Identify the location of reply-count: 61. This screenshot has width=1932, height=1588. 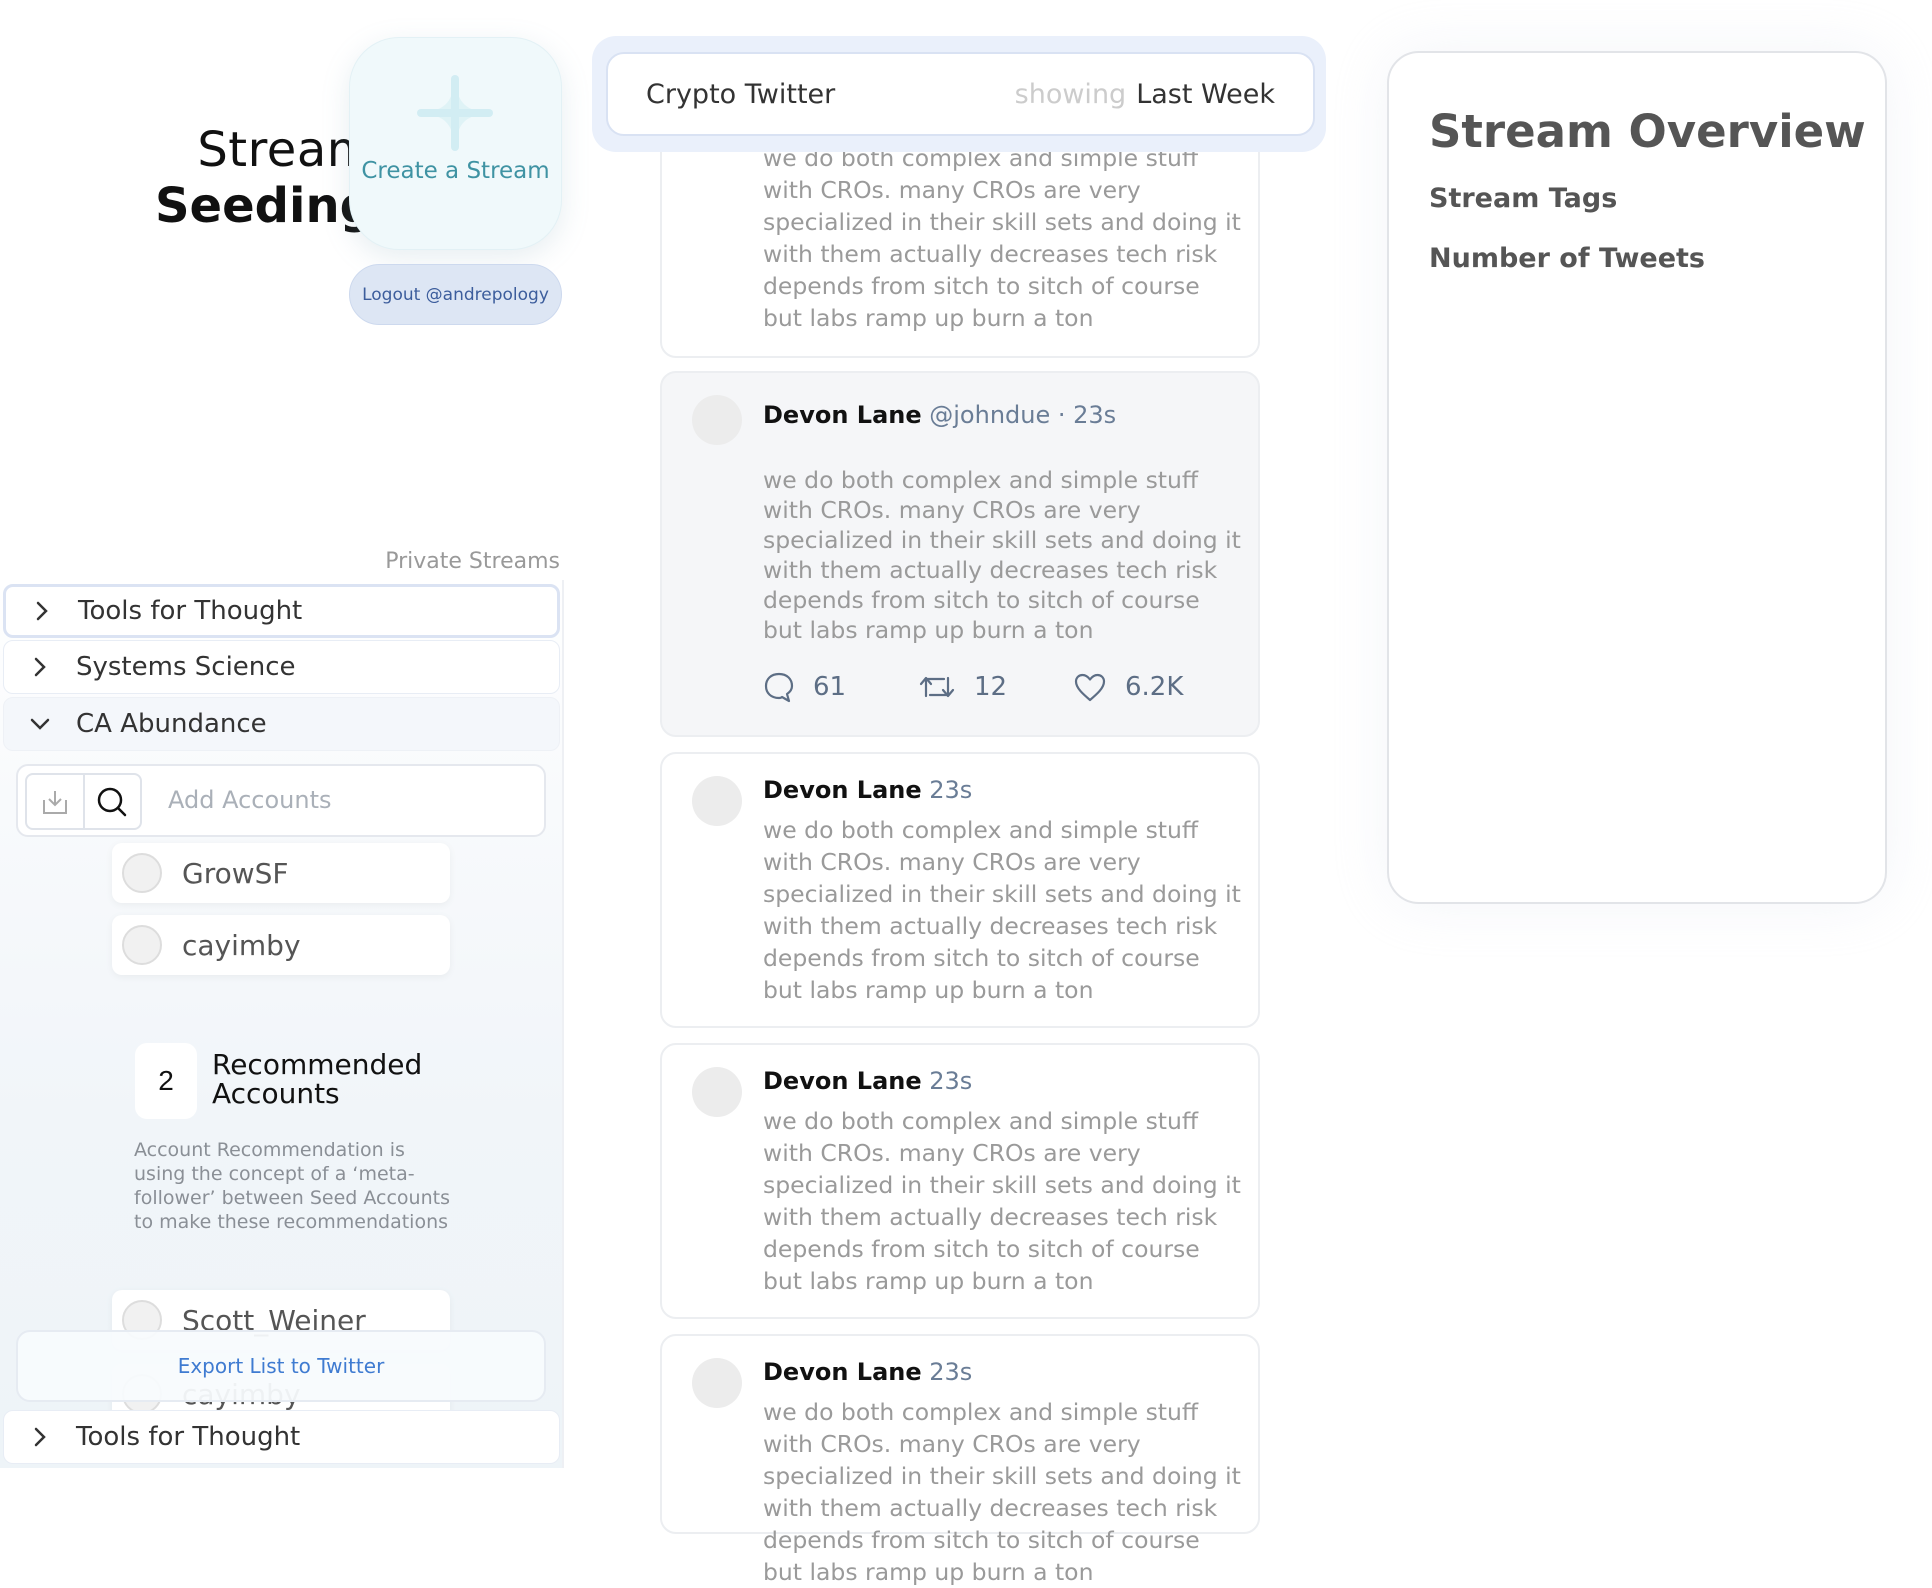
(830, 687).